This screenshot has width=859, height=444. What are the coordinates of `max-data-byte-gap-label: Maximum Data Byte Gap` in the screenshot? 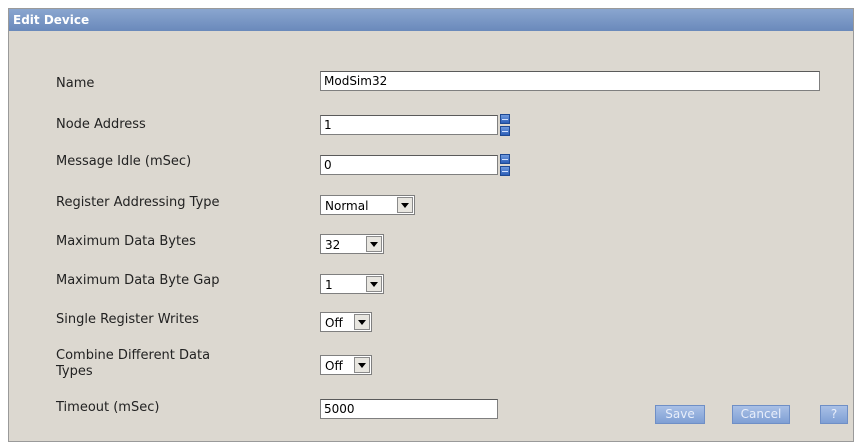 It's located at (138, 280).